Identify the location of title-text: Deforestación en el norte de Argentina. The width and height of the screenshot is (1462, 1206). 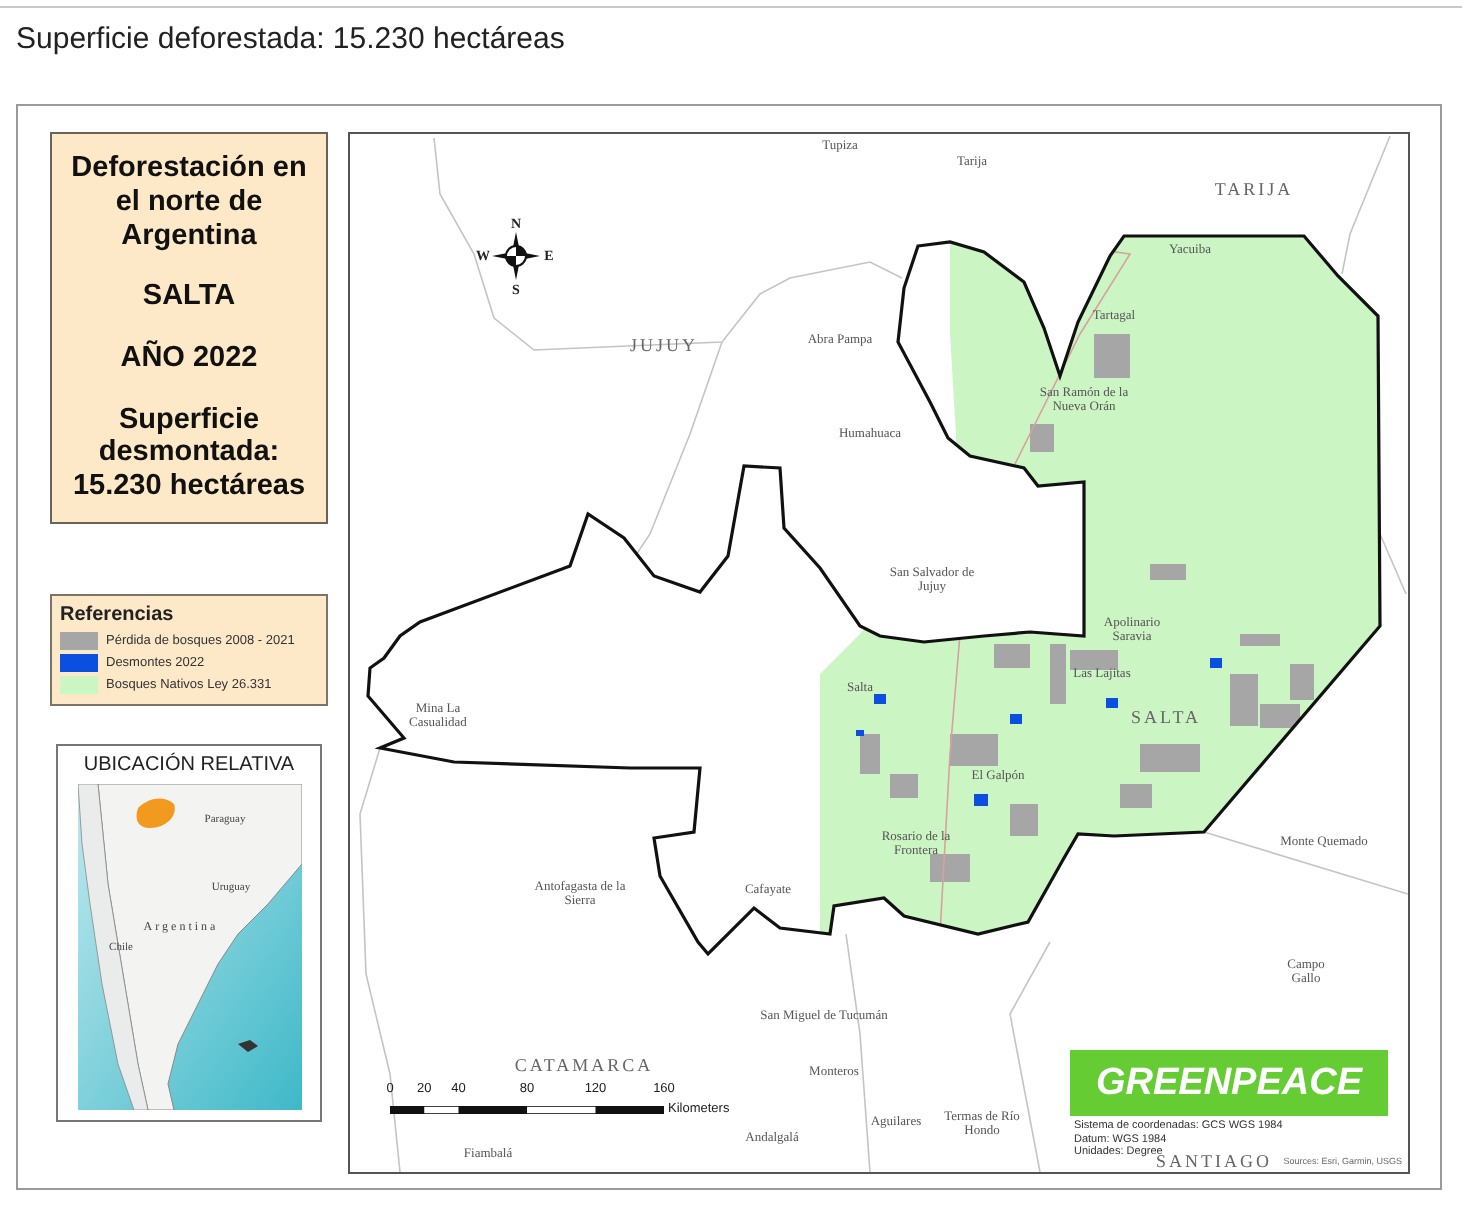
(189, 202).